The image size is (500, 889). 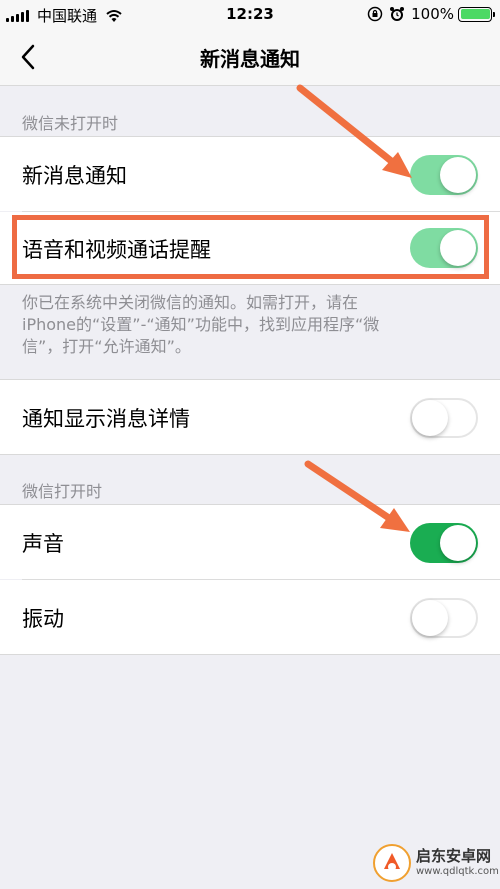 What do you see at coordinates (116, 250) in the screenshot?
I see `setting-label: 语音和视频通话提醒` at bounding box center [116, 250].